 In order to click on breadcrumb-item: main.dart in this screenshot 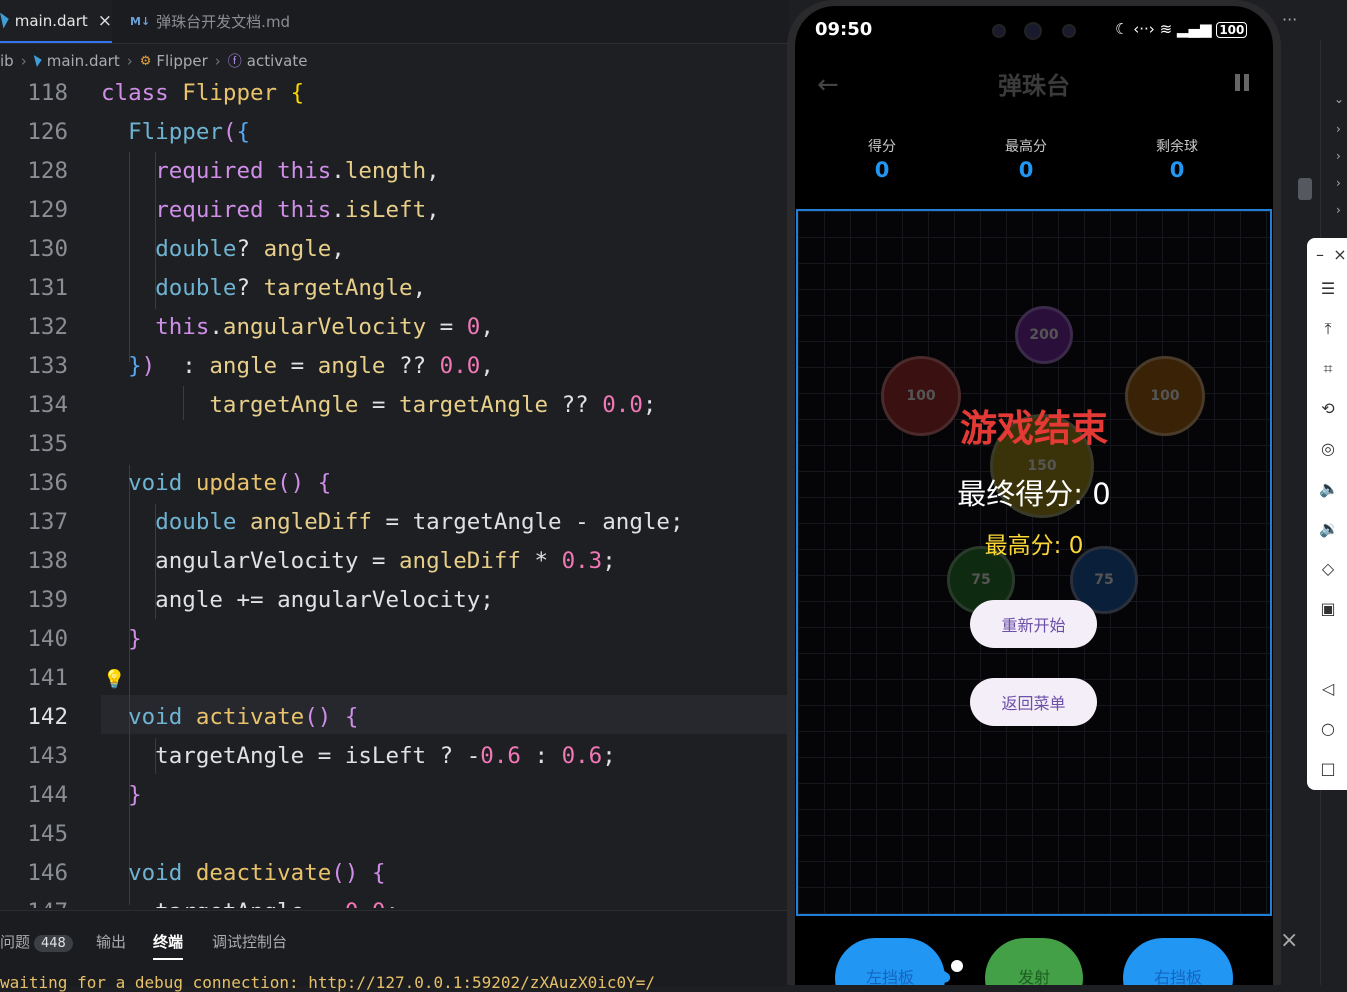, I will do `click(83, 61)`.